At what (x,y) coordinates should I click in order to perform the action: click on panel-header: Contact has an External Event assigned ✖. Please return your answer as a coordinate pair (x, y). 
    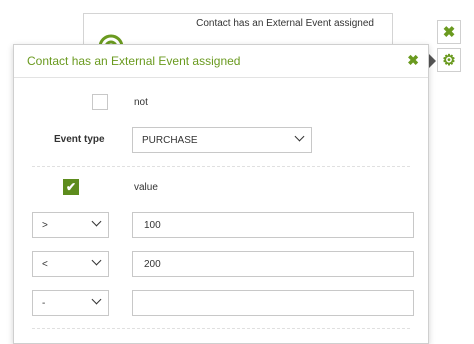
    Looking at the image, I should click on (221, 61).